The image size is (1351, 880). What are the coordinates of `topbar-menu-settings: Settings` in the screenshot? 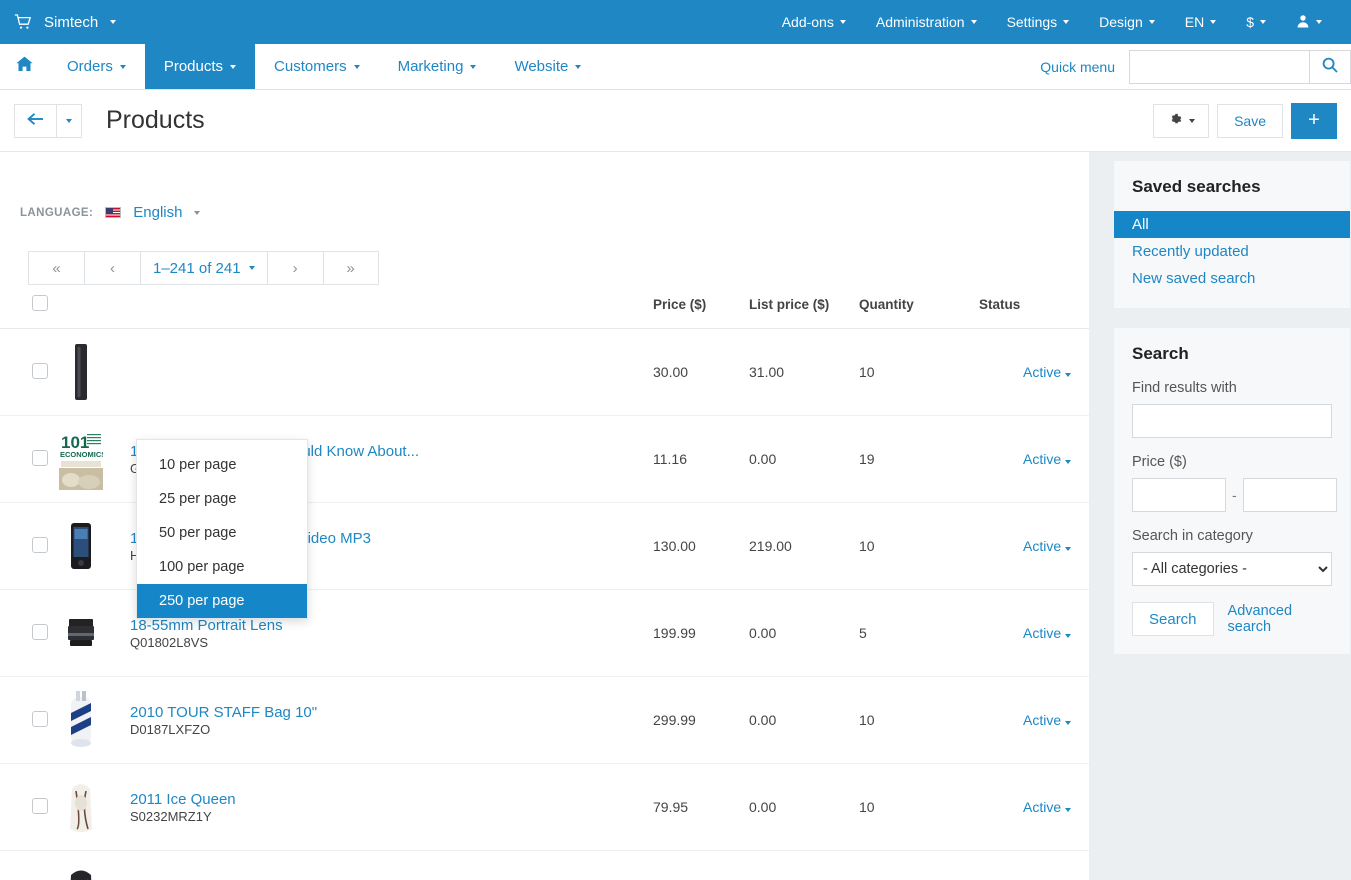 It's located at (1038, 22).